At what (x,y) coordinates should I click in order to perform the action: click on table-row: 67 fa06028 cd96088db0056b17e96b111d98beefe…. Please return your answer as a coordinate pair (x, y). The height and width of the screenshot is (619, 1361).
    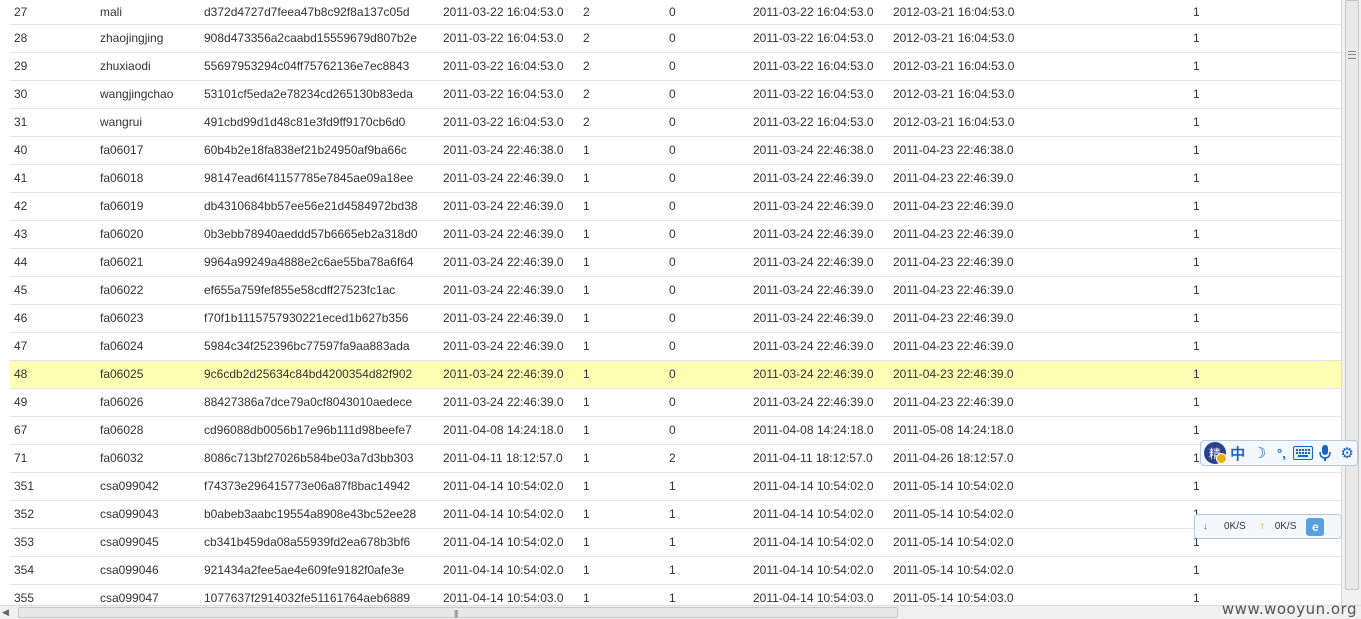
    Looking at the image, I should click on (675, 430).